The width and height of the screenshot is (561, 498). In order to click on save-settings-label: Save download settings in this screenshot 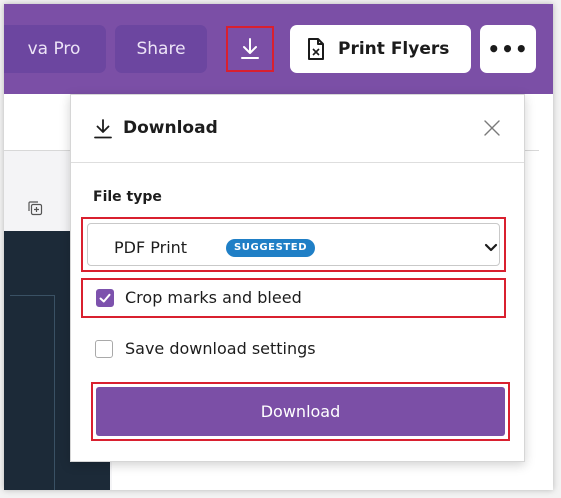, I will do `click(220, 348)`.